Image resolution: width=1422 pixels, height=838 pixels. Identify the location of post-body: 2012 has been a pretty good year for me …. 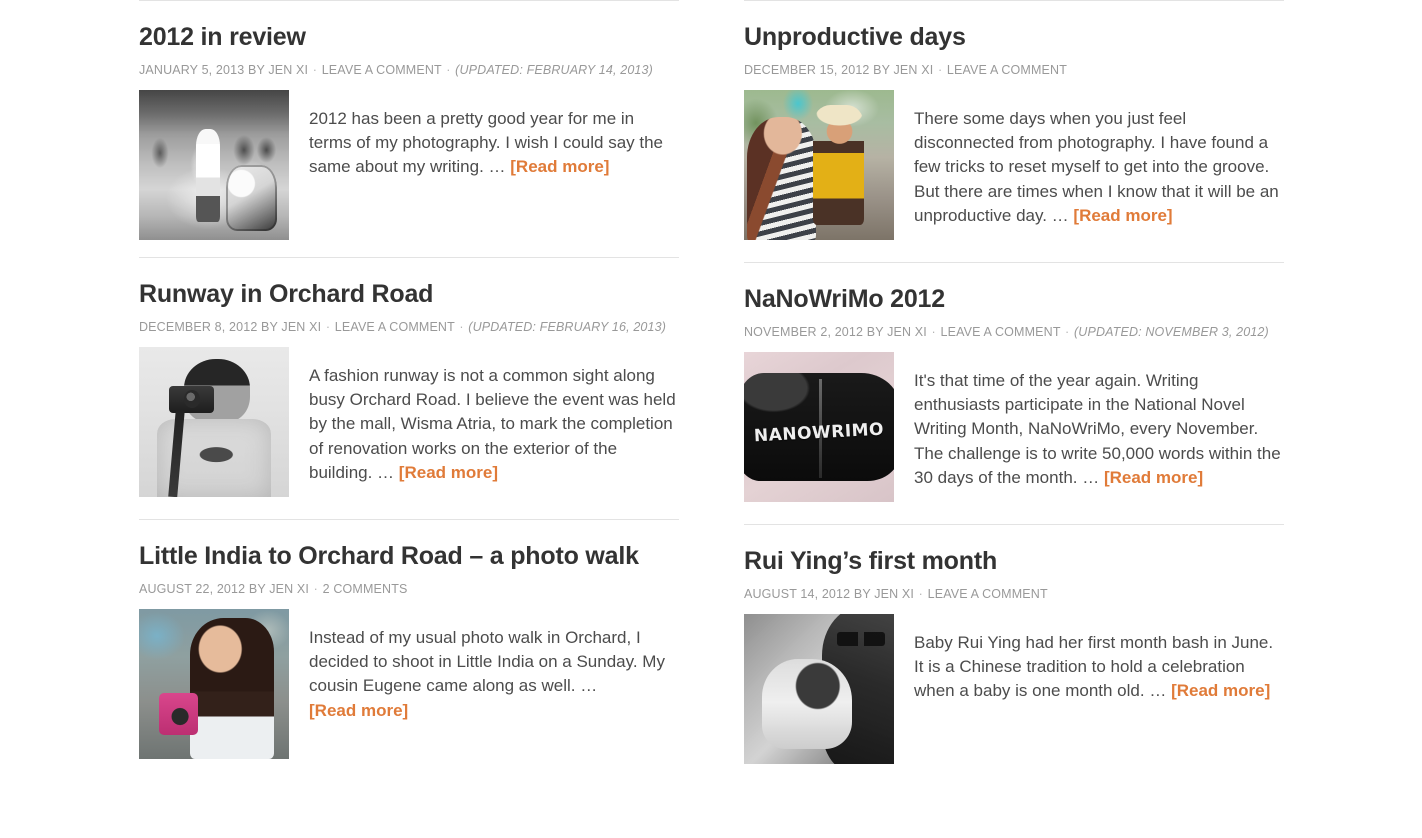
(409, 165).